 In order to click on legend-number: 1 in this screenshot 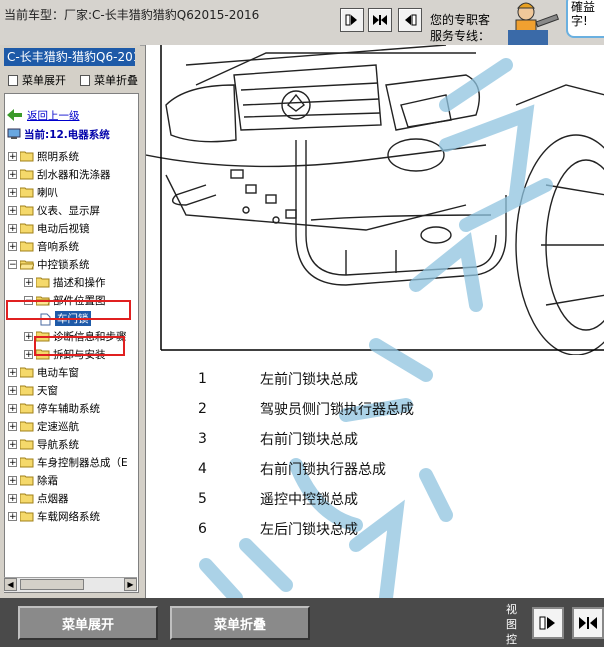, I will do `click(202, 379)`.